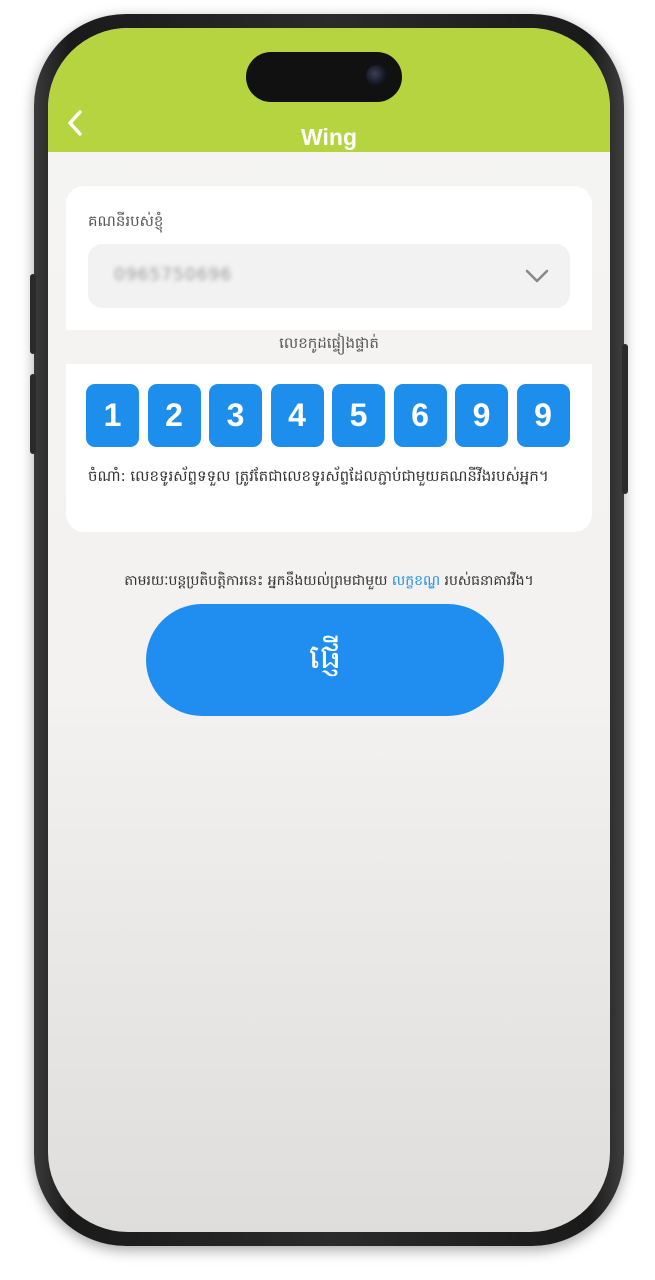 Image resolution: width=655 pixels, height=1280 pixels. What do you see at coordinates (487, 581) in the screenshot?
I see `terms-suffix: របស់ធនាគារវីង។` at bounding box center [487, 581].